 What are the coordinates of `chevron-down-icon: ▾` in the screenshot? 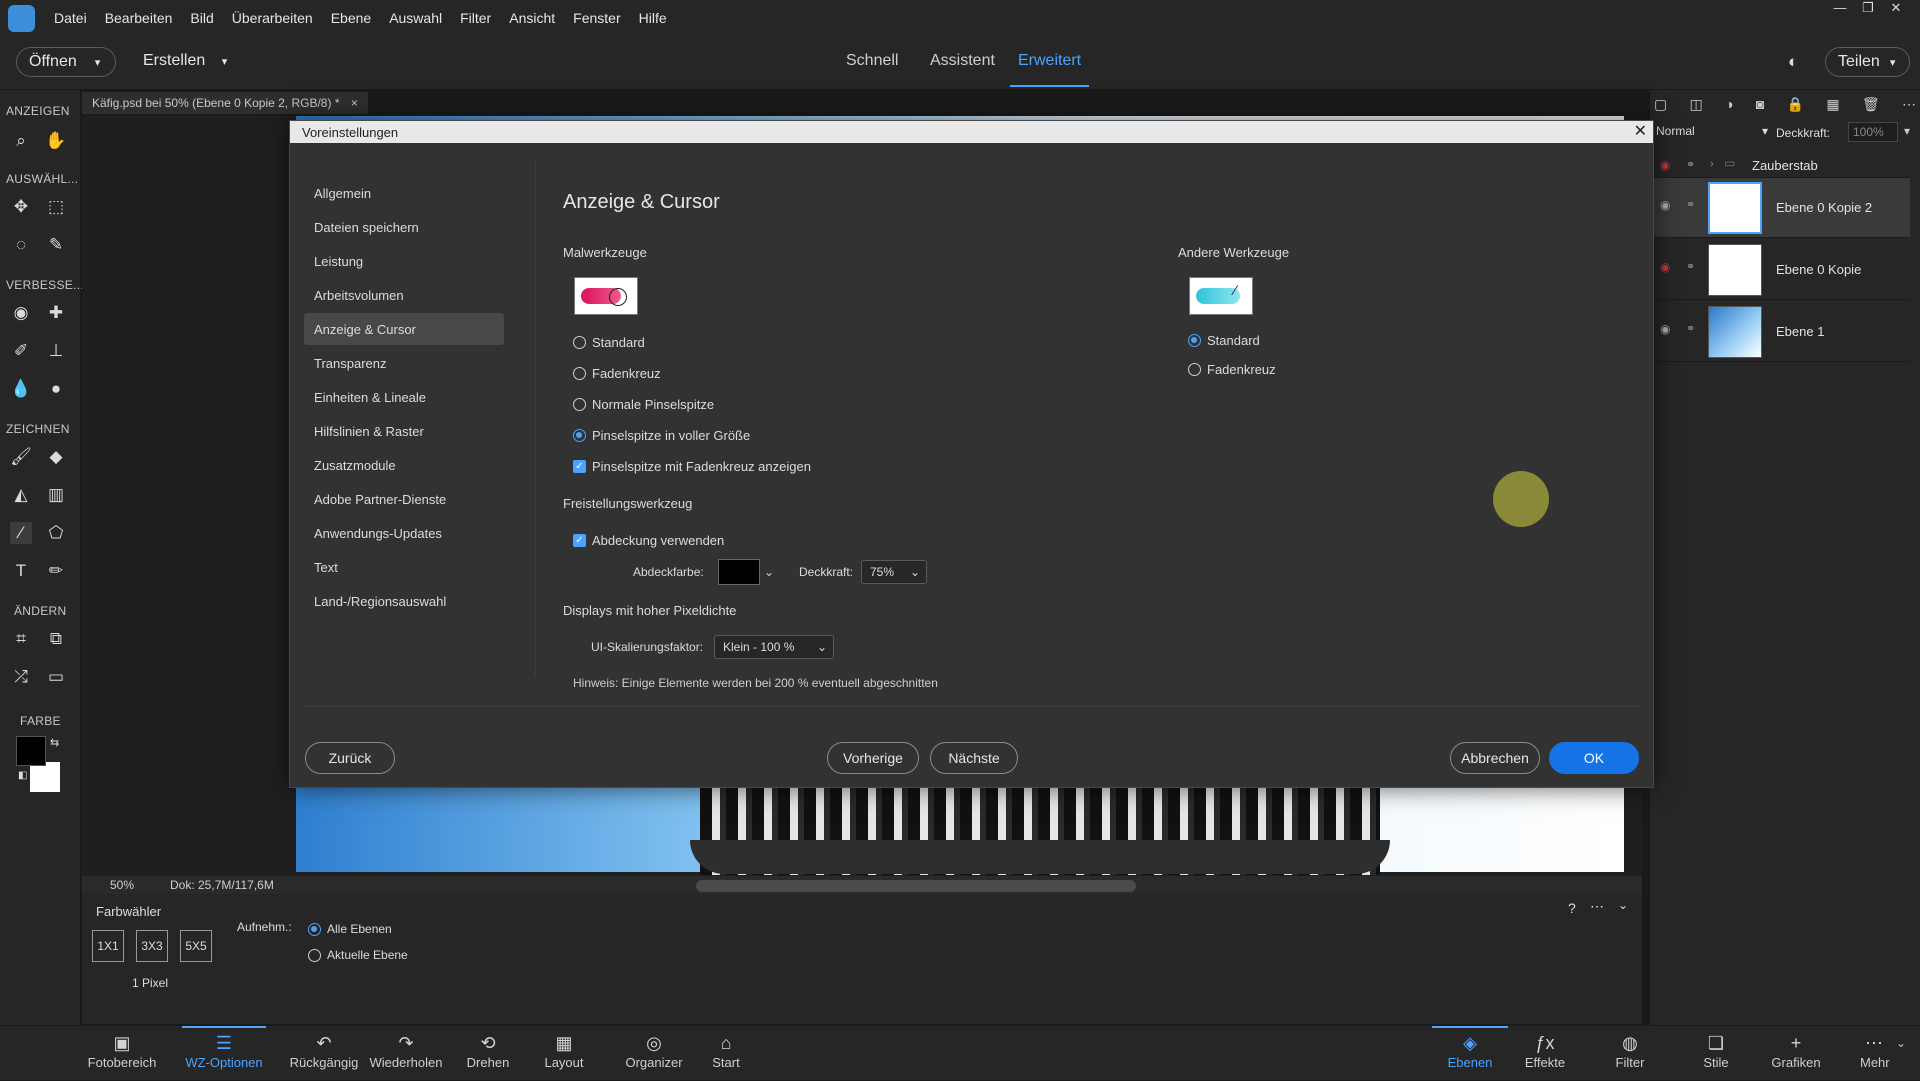 It's located at (1907, 131).